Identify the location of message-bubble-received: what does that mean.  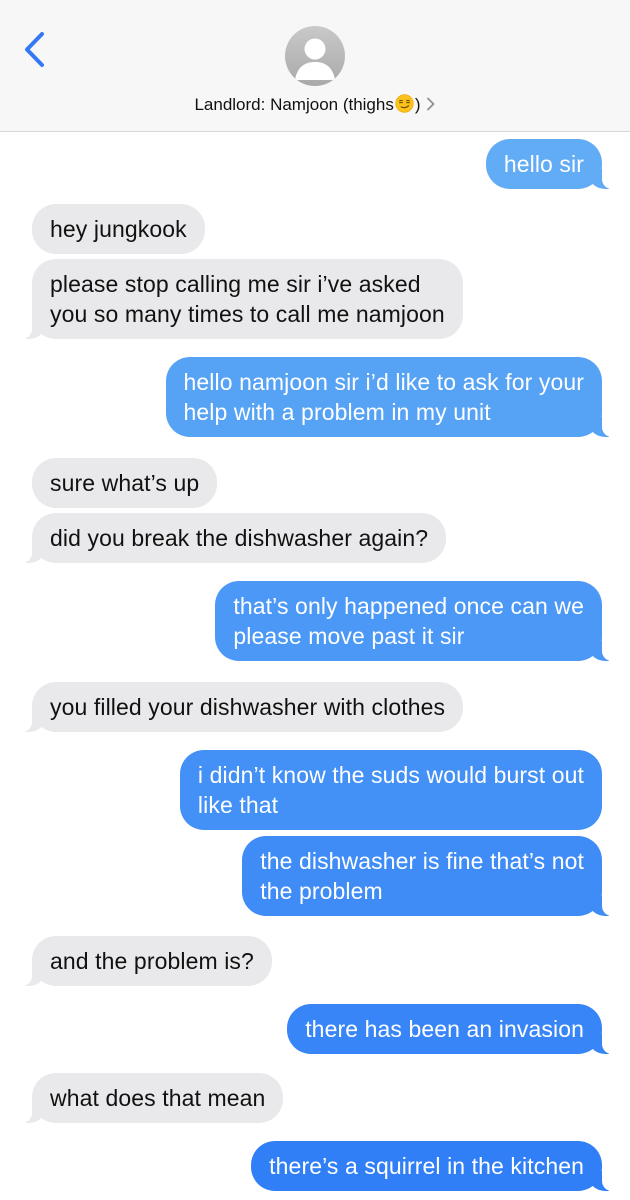
(144, 1098).